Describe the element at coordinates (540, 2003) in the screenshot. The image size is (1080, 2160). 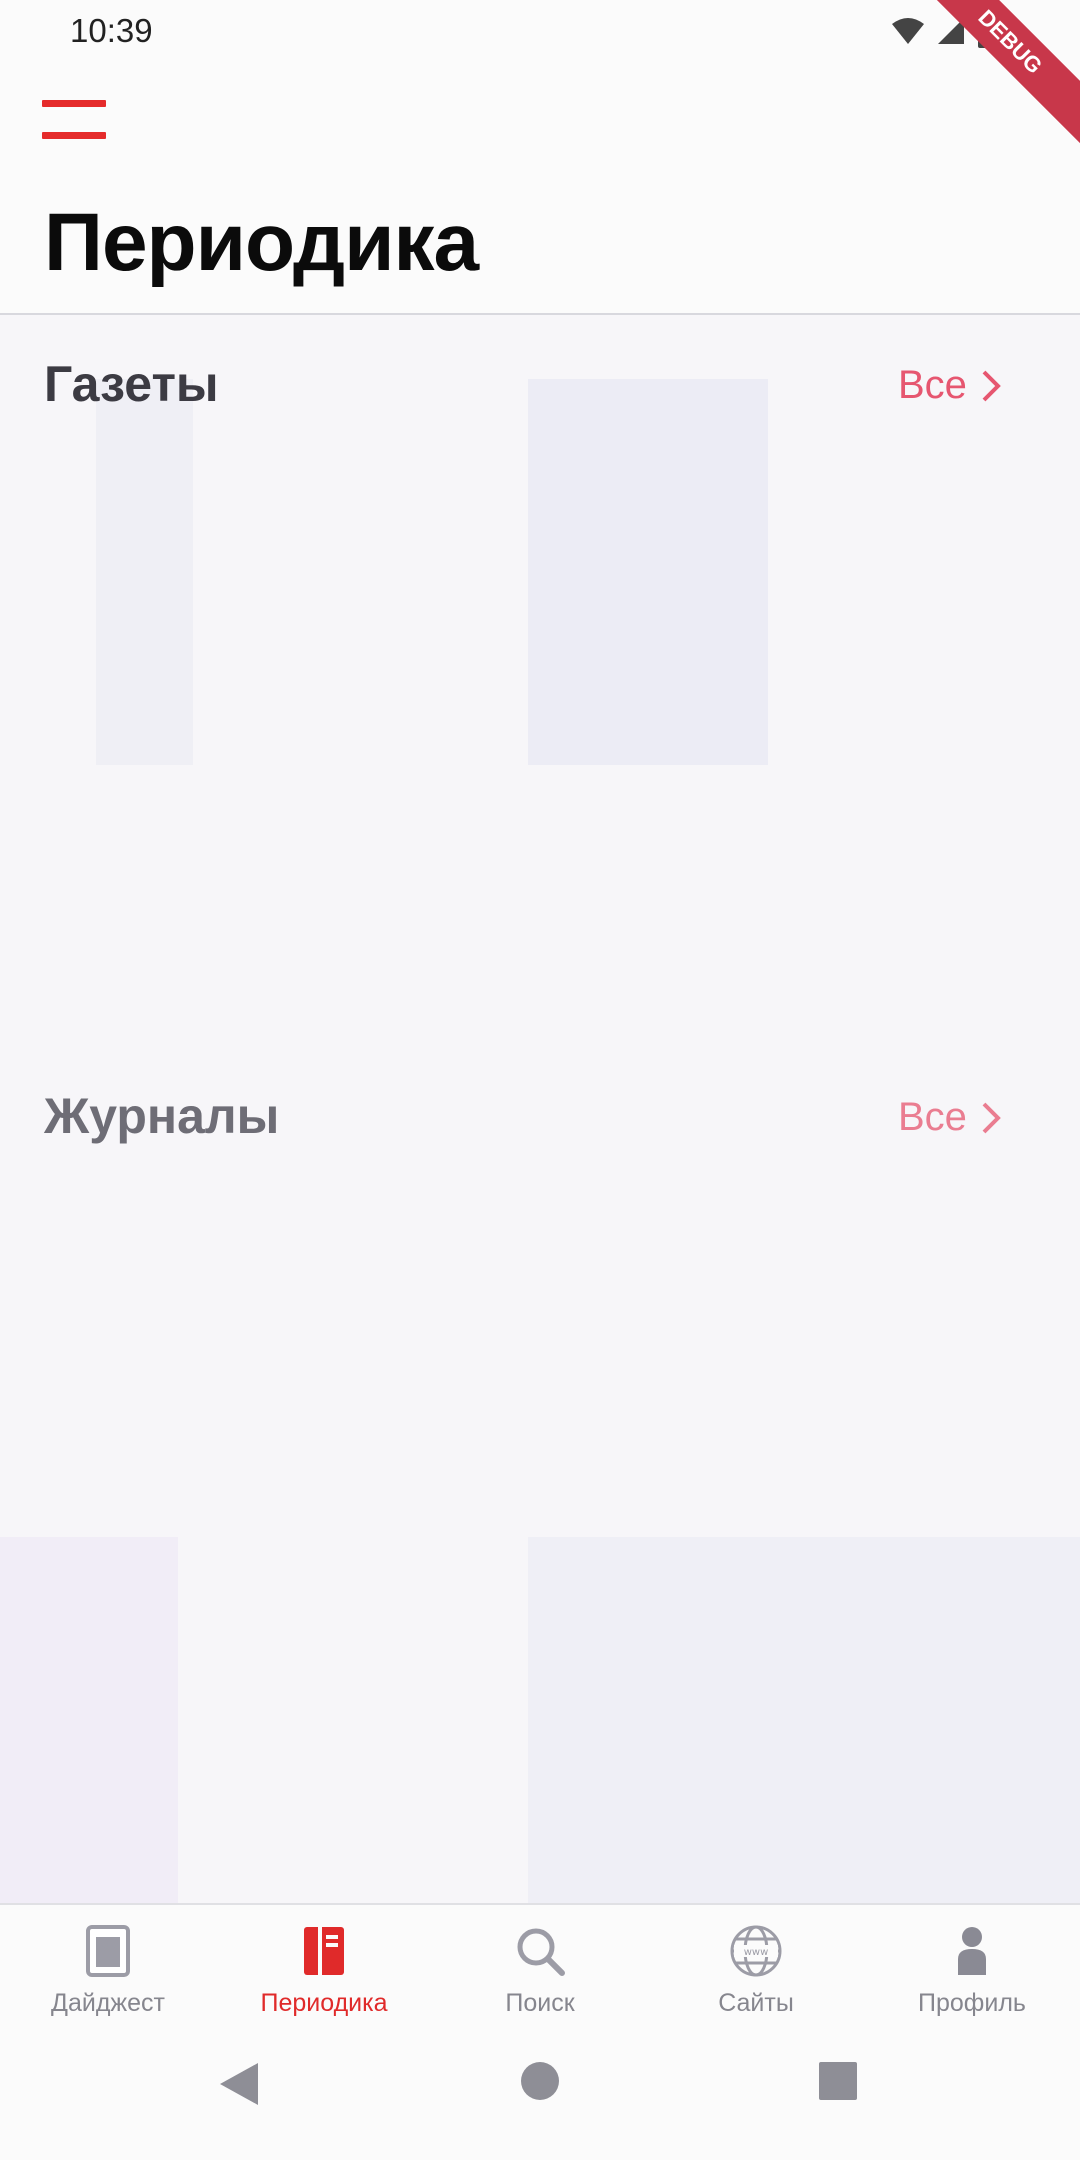
I see `nav-label: Поиск` at that location.